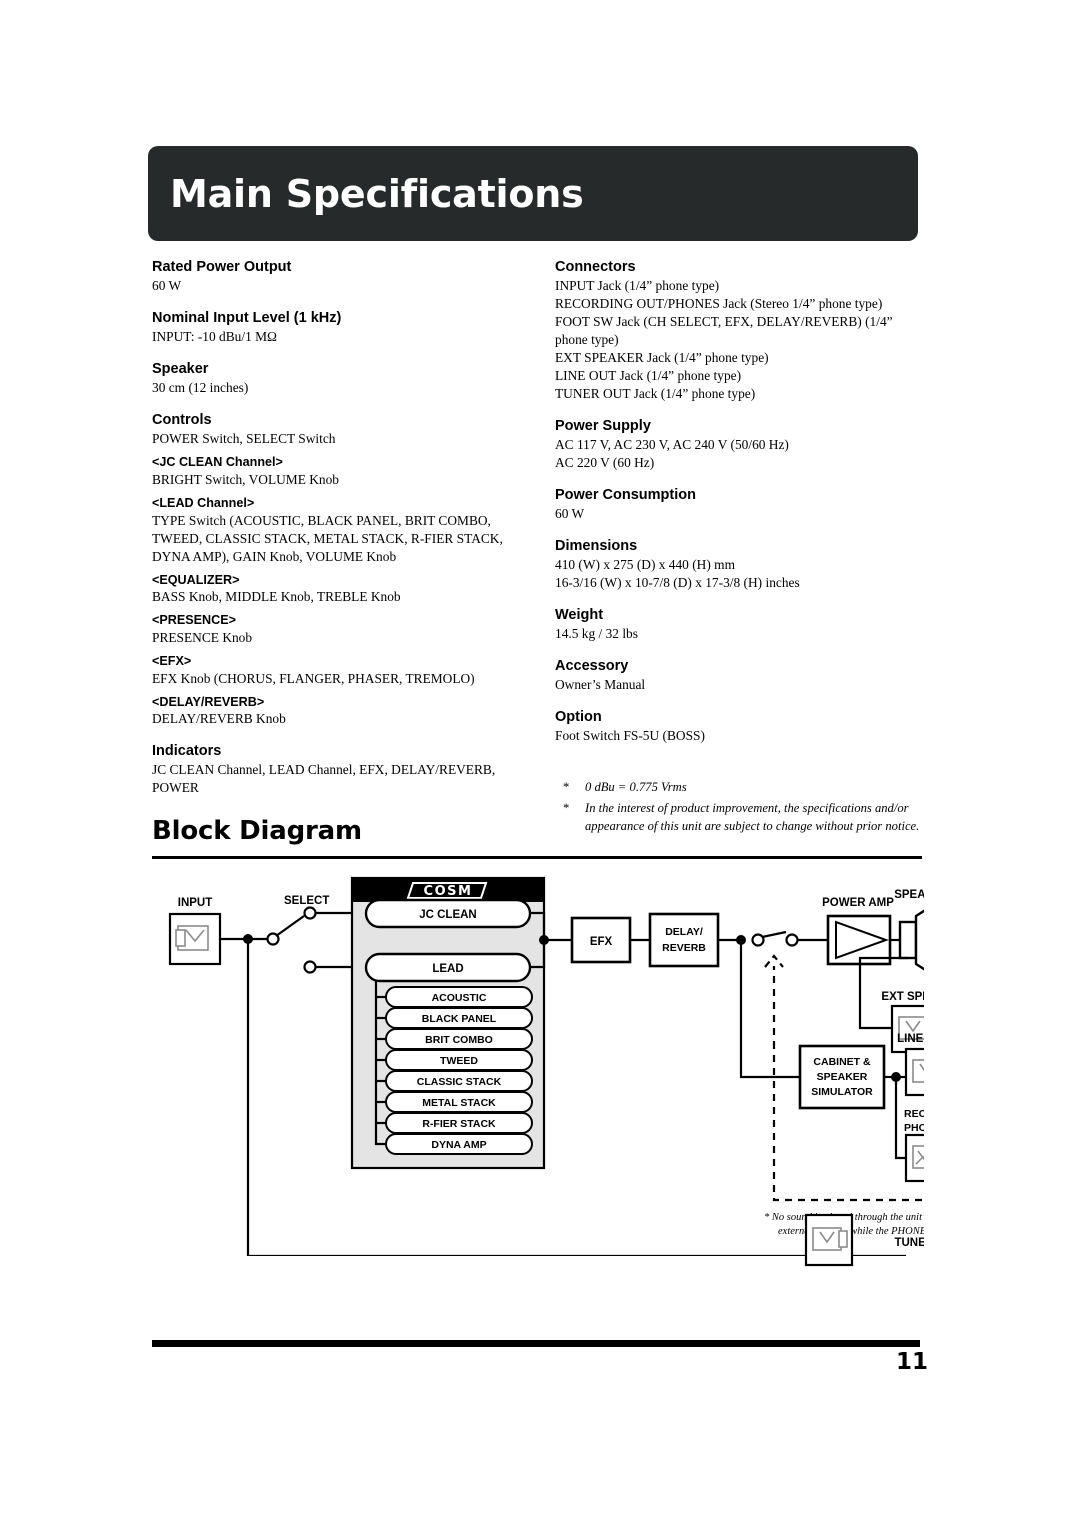  Describe the element at coordinates (194, 620) in the screenshot. I see `spec-subheading: <PRESENCE>` at that location.